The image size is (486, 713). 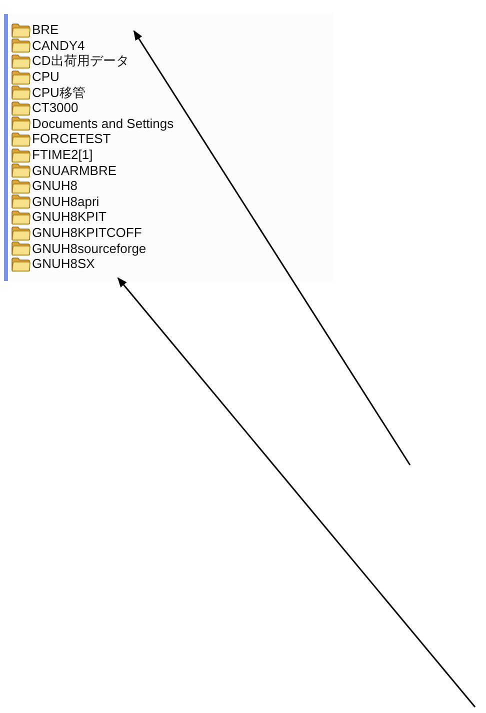 What do you see at coordinates (55, 108) in the screenshot?
I see `folder-name: CT3000` at bounding box center [55, 108].